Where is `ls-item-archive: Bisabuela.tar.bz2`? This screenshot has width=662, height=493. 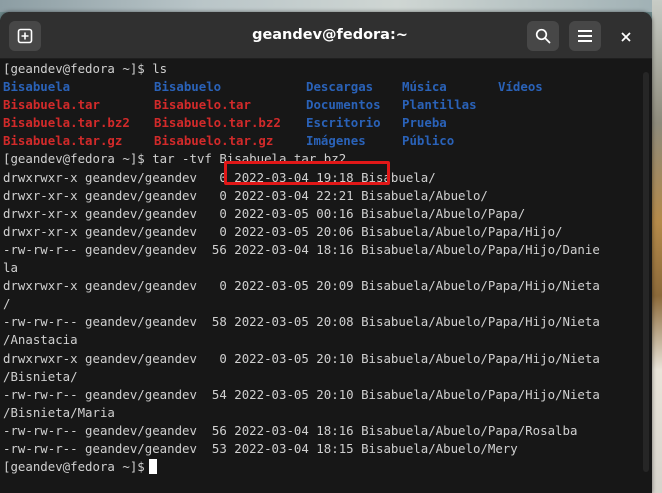
ls-item-archive: Bisabuela.tar.bz2 is located at coordinates (66, 123).